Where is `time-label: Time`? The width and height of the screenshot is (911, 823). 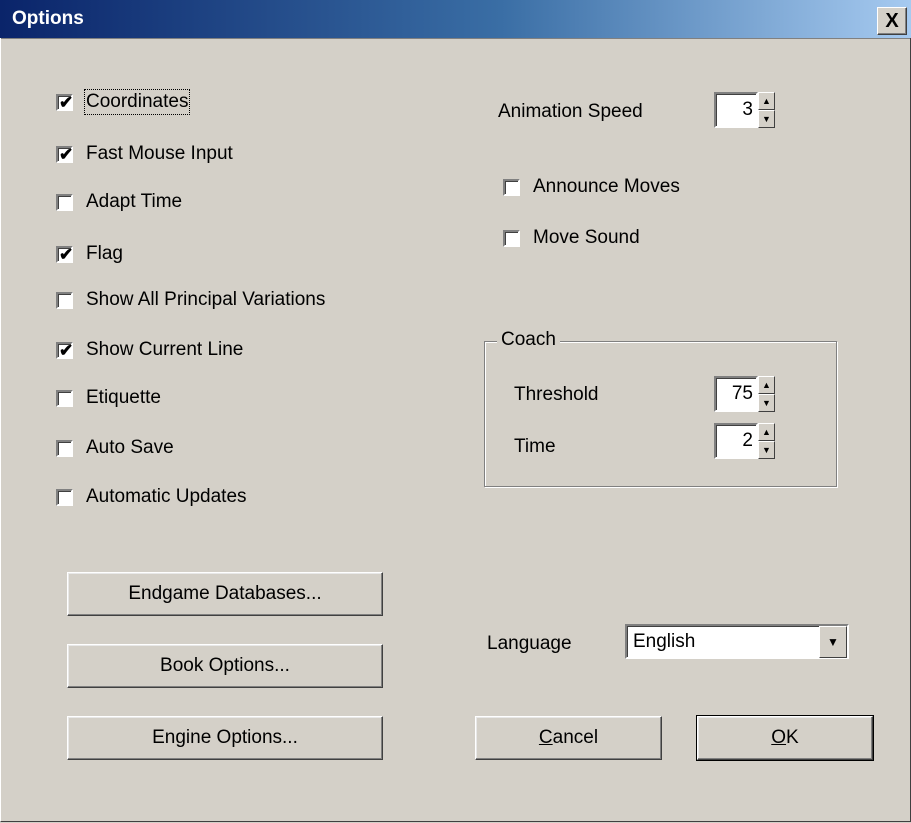
time-label: Time is located at coordinates (535, 446).